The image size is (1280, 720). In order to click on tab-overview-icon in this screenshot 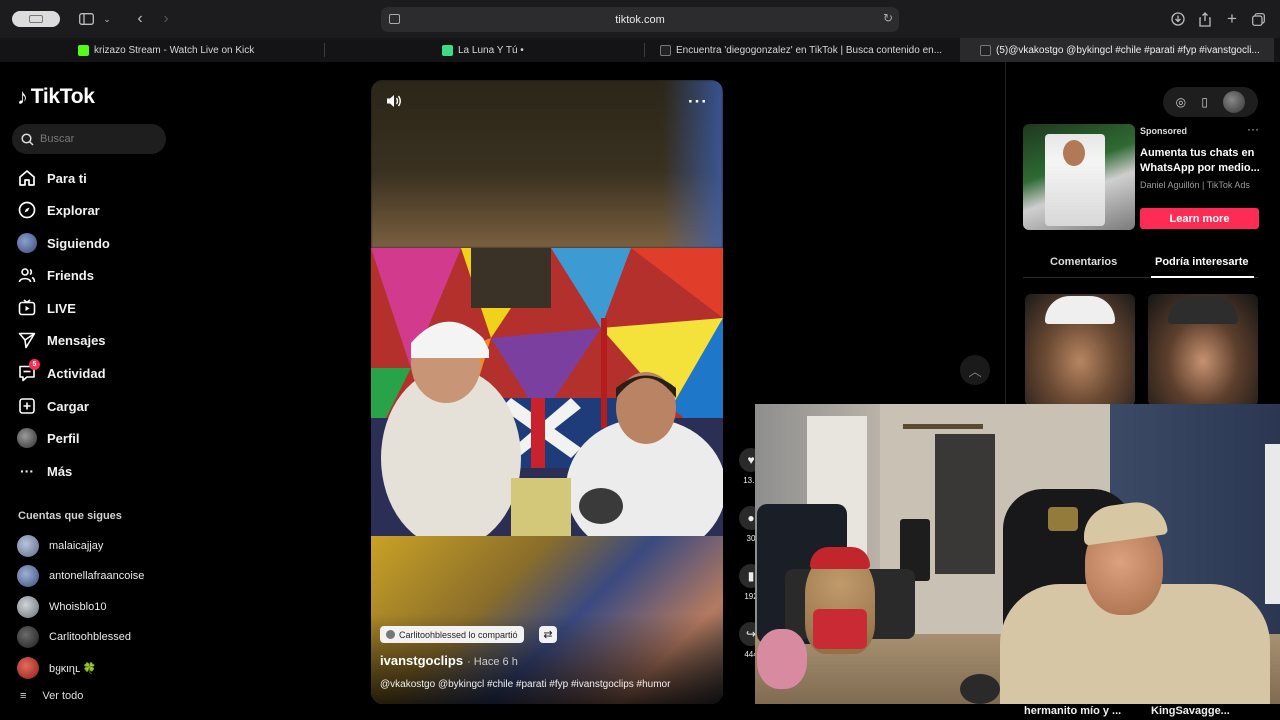, I will do `click(1258, 19)`.